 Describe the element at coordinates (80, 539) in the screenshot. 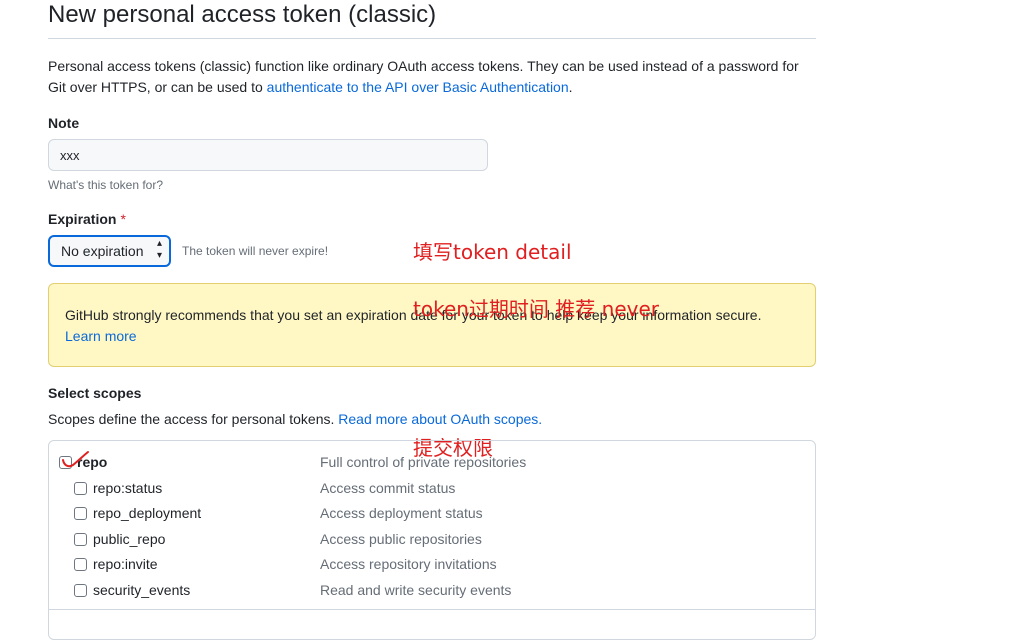

I see `scope-checkbox-public-repo` at that location.